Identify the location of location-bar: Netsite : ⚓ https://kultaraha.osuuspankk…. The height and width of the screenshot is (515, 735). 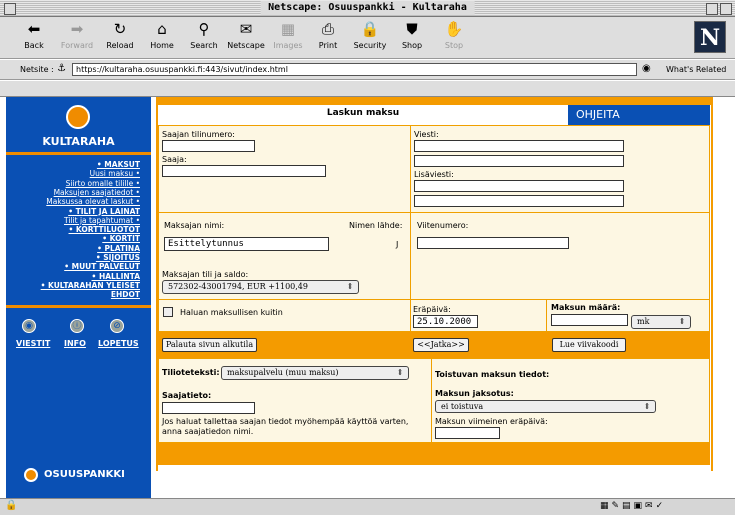
(367, 70).